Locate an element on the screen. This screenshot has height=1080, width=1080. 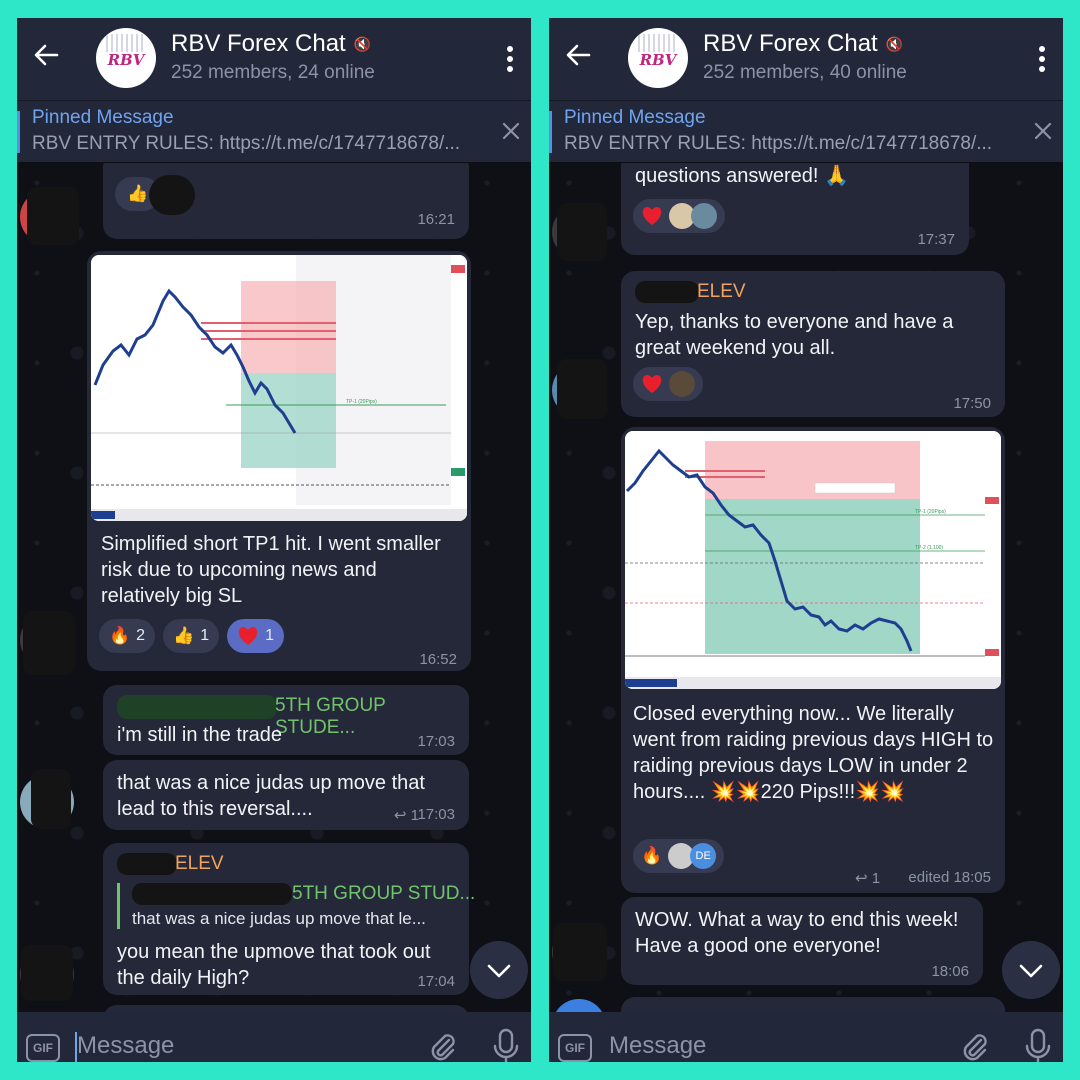
reaction-emoji: 🔥 is located at coordinates (652, 856).